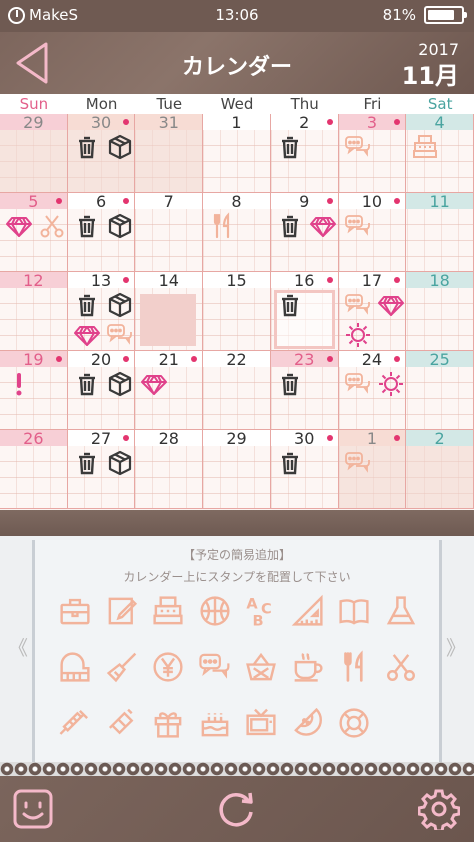 This screenshot has height=842, width=474. What do you see at coordinates (101, 469) in the screenshot?
I see `day-cell: 27` at bounding box center [101, 469].